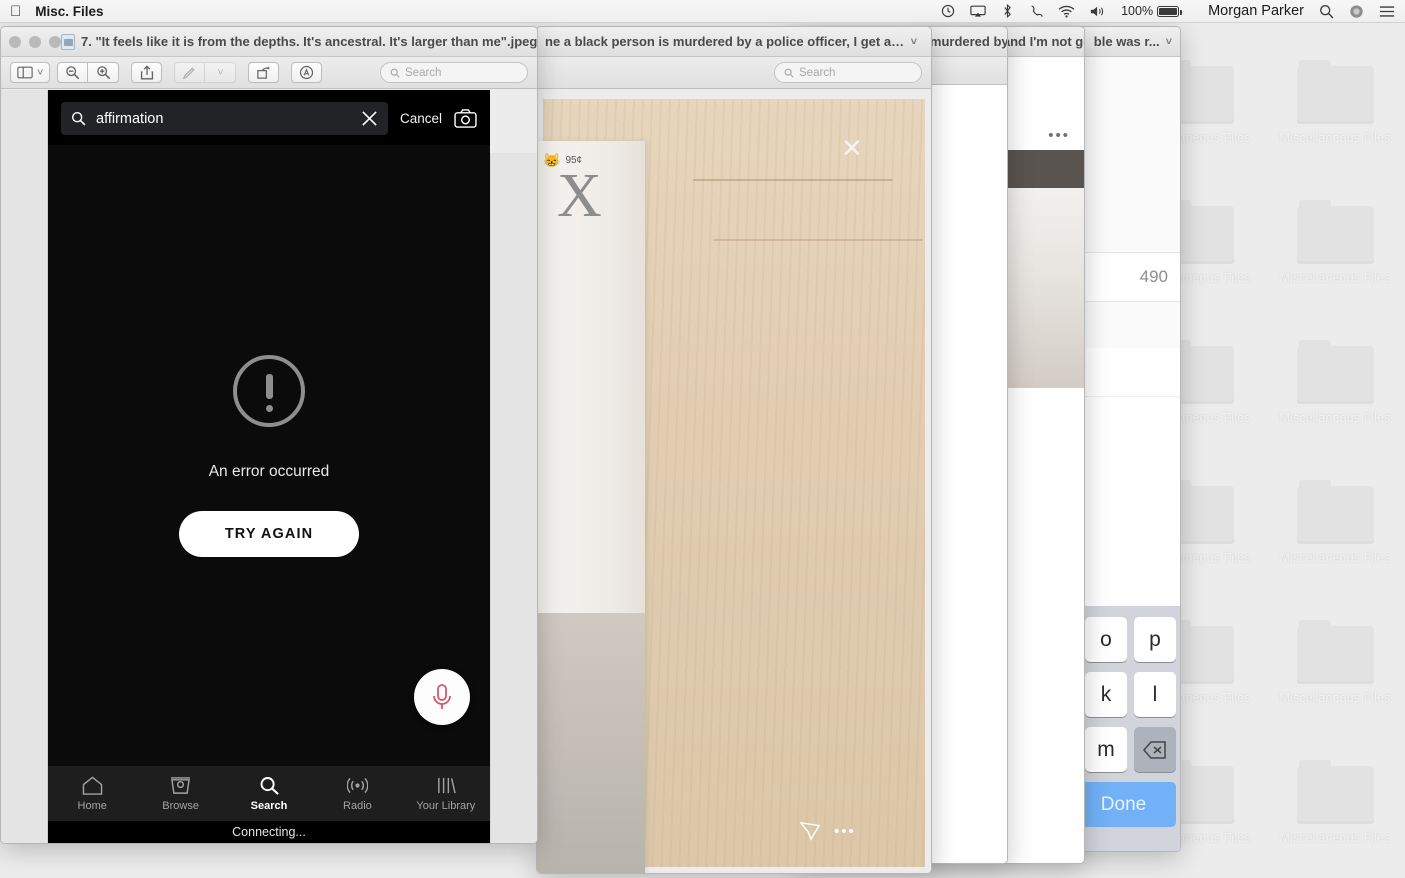  What do you see at coordinates (1256, 11) in the screenshot?
I see `user-name: Morgan Parker` at bounding box center [1256, 11].